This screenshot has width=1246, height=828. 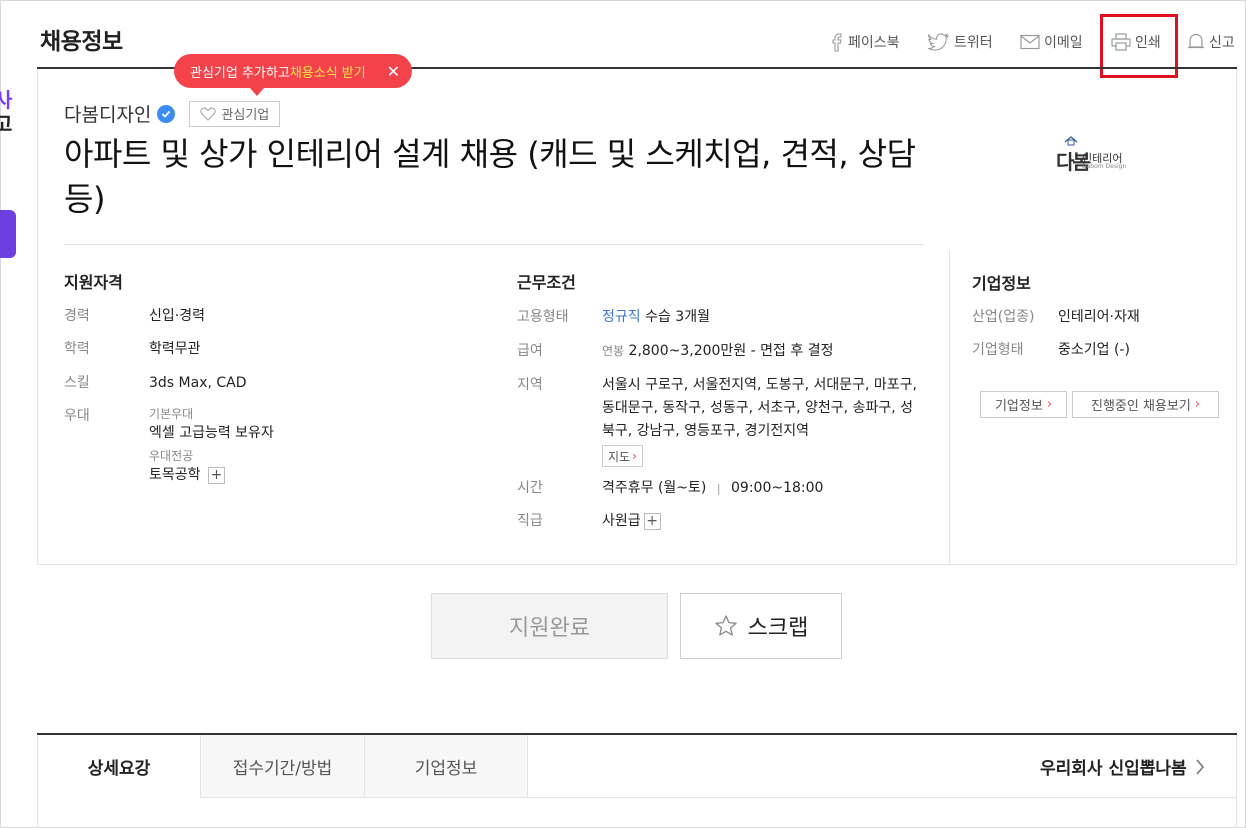 What do you see at coordinates (613, 351) in the screenshot?
I see `salary-prefix: 연봉` at bounding box center [613, 351].